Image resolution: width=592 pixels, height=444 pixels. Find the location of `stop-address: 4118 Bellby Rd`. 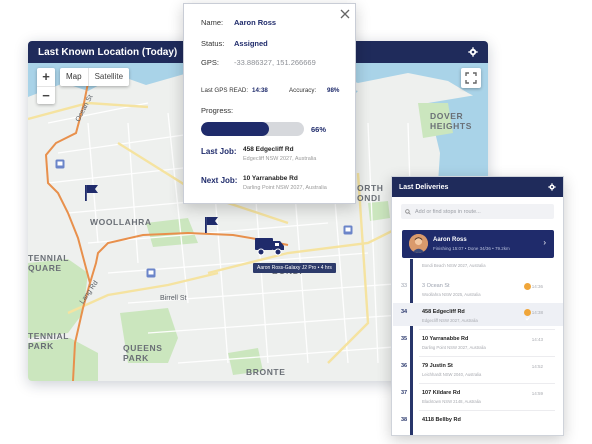

stop-address: 4118 Bellby Rd is located at coordinates (441, 420).